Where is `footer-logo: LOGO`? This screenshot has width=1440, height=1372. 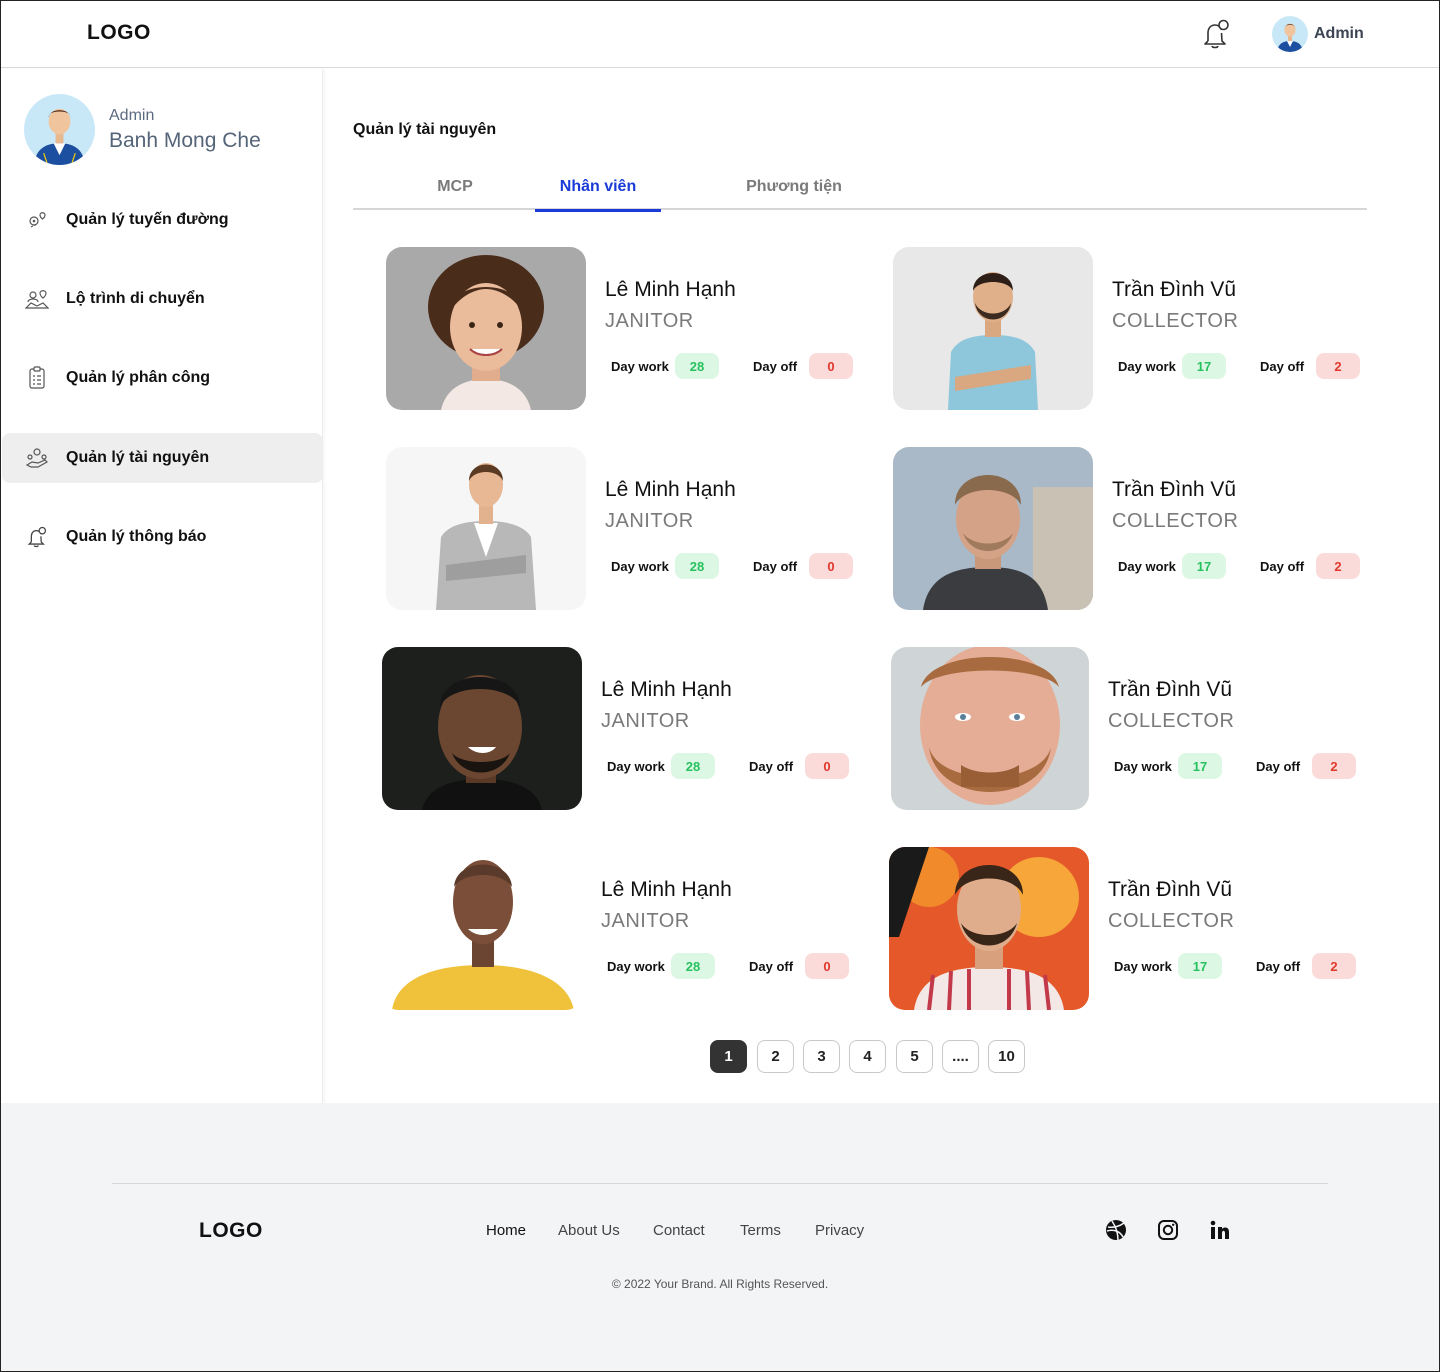 footer-logo: LOGO is located at coordinates (231, 1231).